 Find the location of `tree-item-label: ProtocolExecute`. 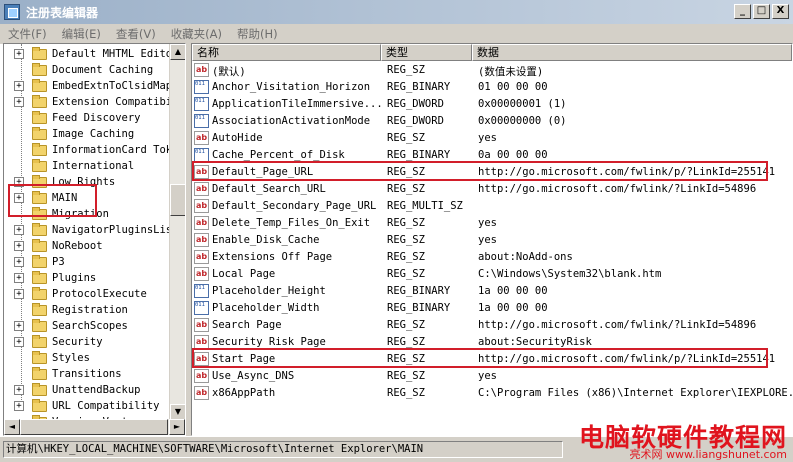

tree-item-label: ProtocolExecute is located at coordinates (99, 294).